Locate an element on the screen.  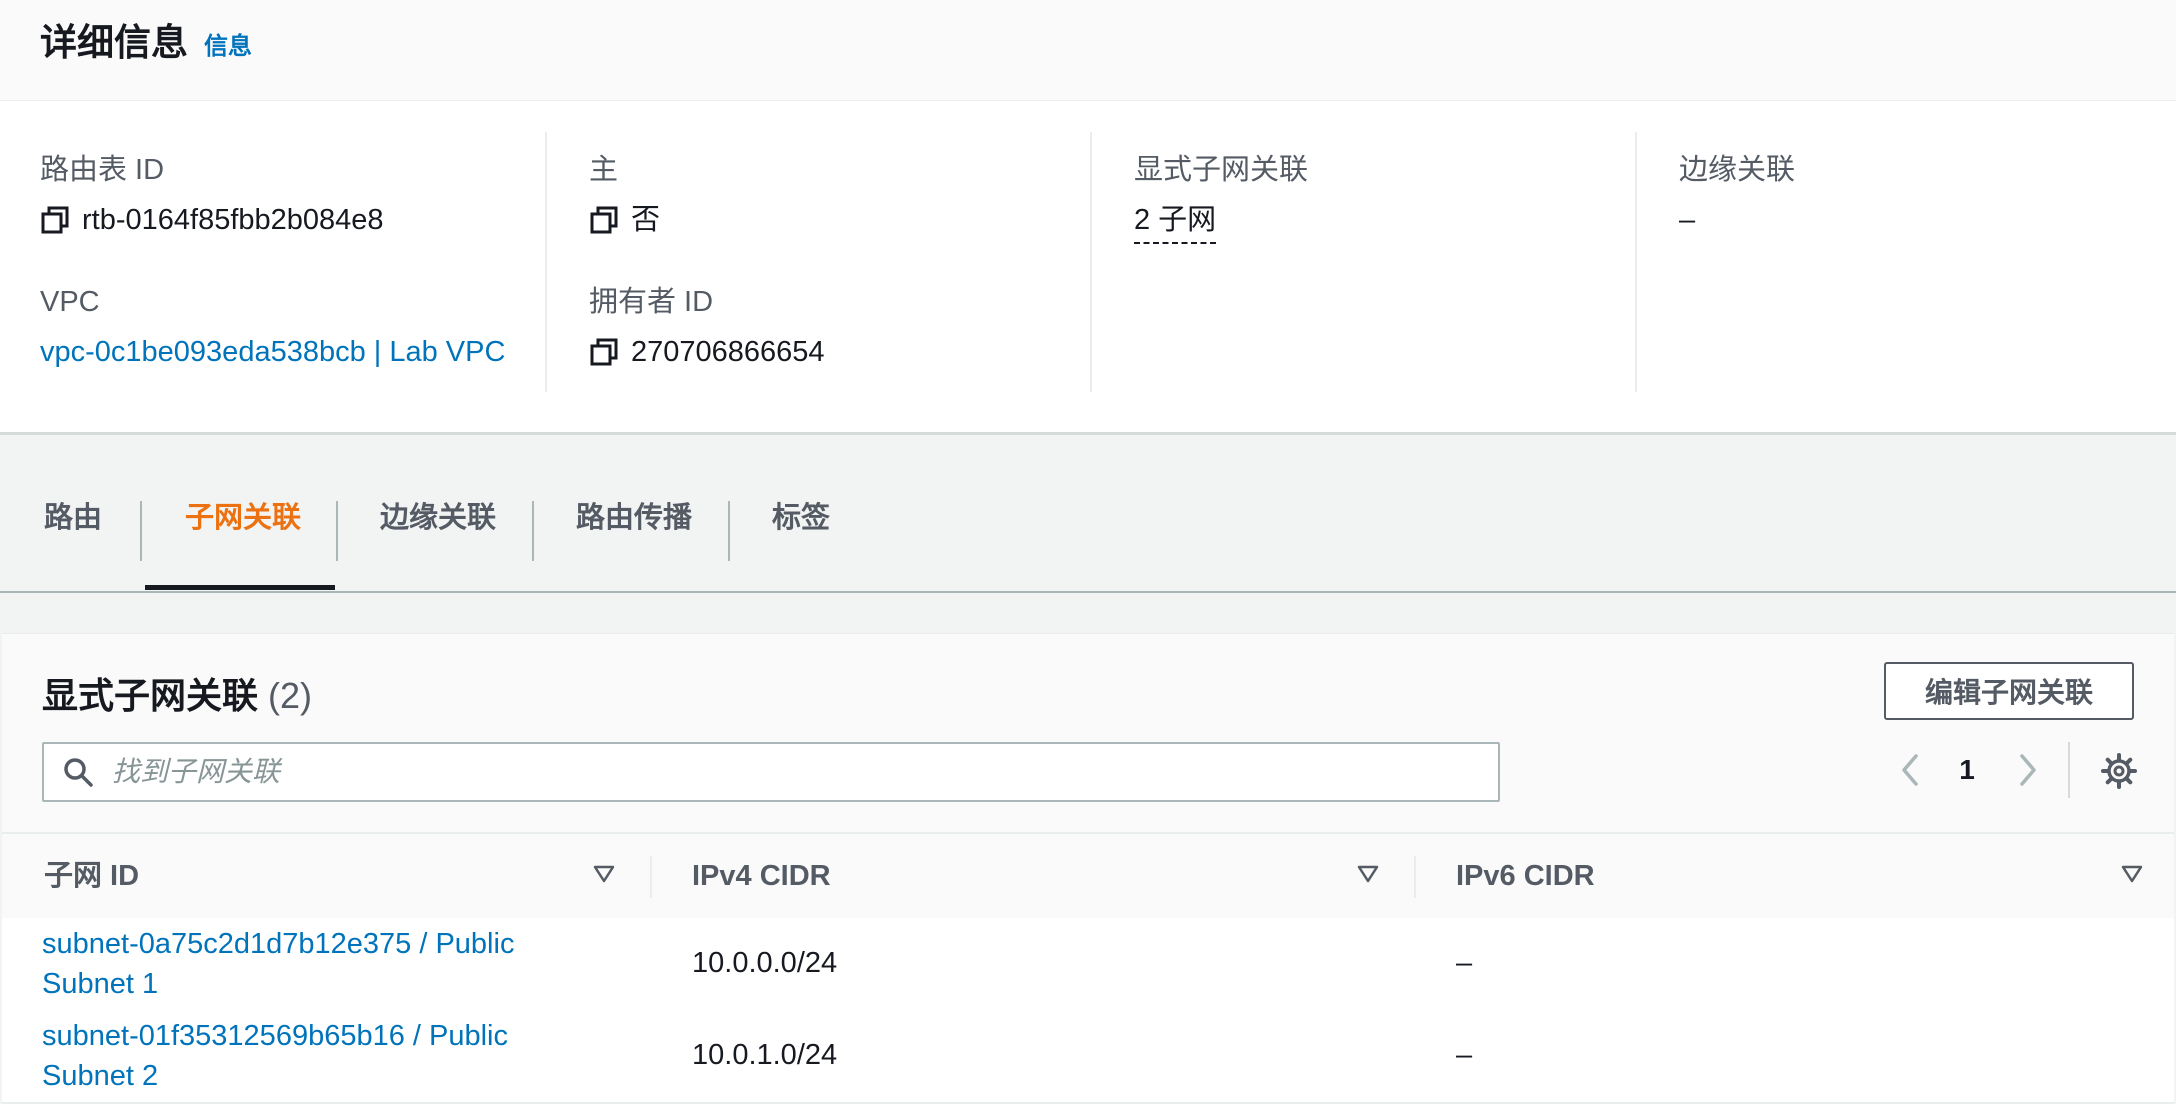
tab-tags: 标签 is located at coordinates (801, 540).